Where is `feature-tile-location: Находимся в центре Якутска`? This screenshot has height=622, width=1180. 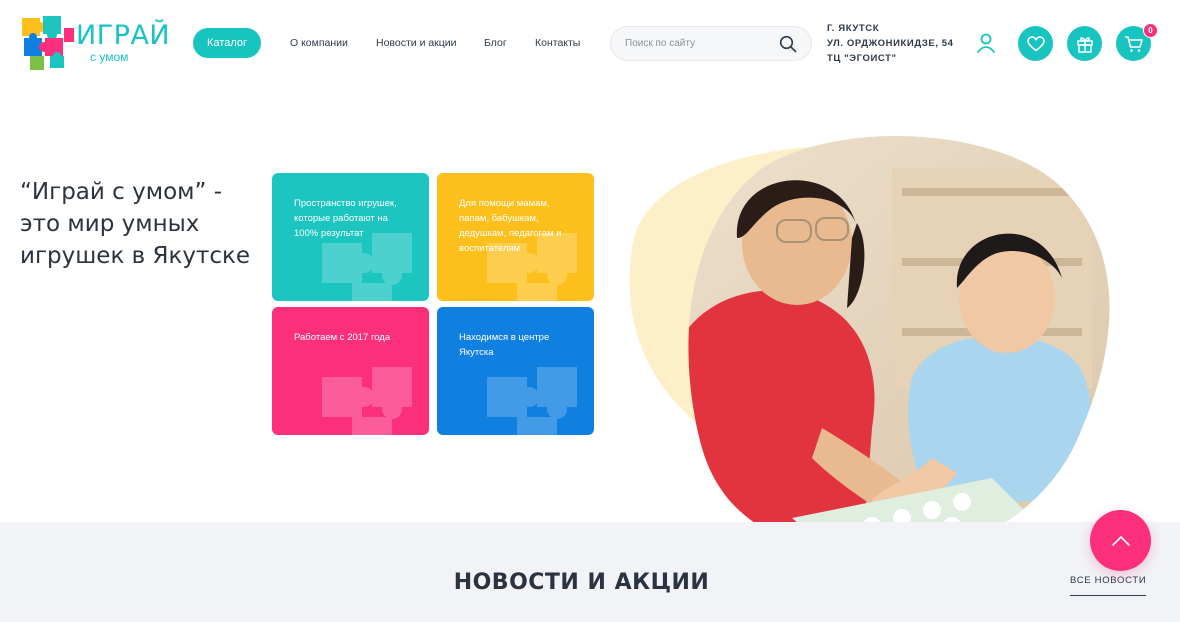
feature-tile-location: Находимся в центре Якутска is located at coordinates (515, 371).